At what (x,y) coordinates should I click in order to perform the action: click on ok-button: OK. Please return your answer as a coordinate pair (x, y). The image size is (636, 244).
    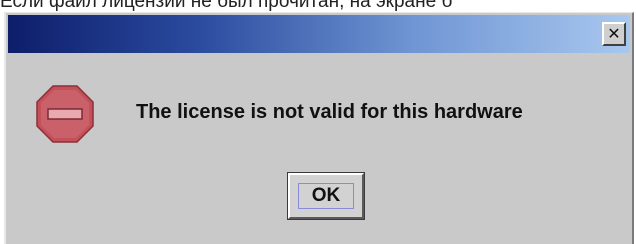
    Looking at the image, I should click on (326, 196).